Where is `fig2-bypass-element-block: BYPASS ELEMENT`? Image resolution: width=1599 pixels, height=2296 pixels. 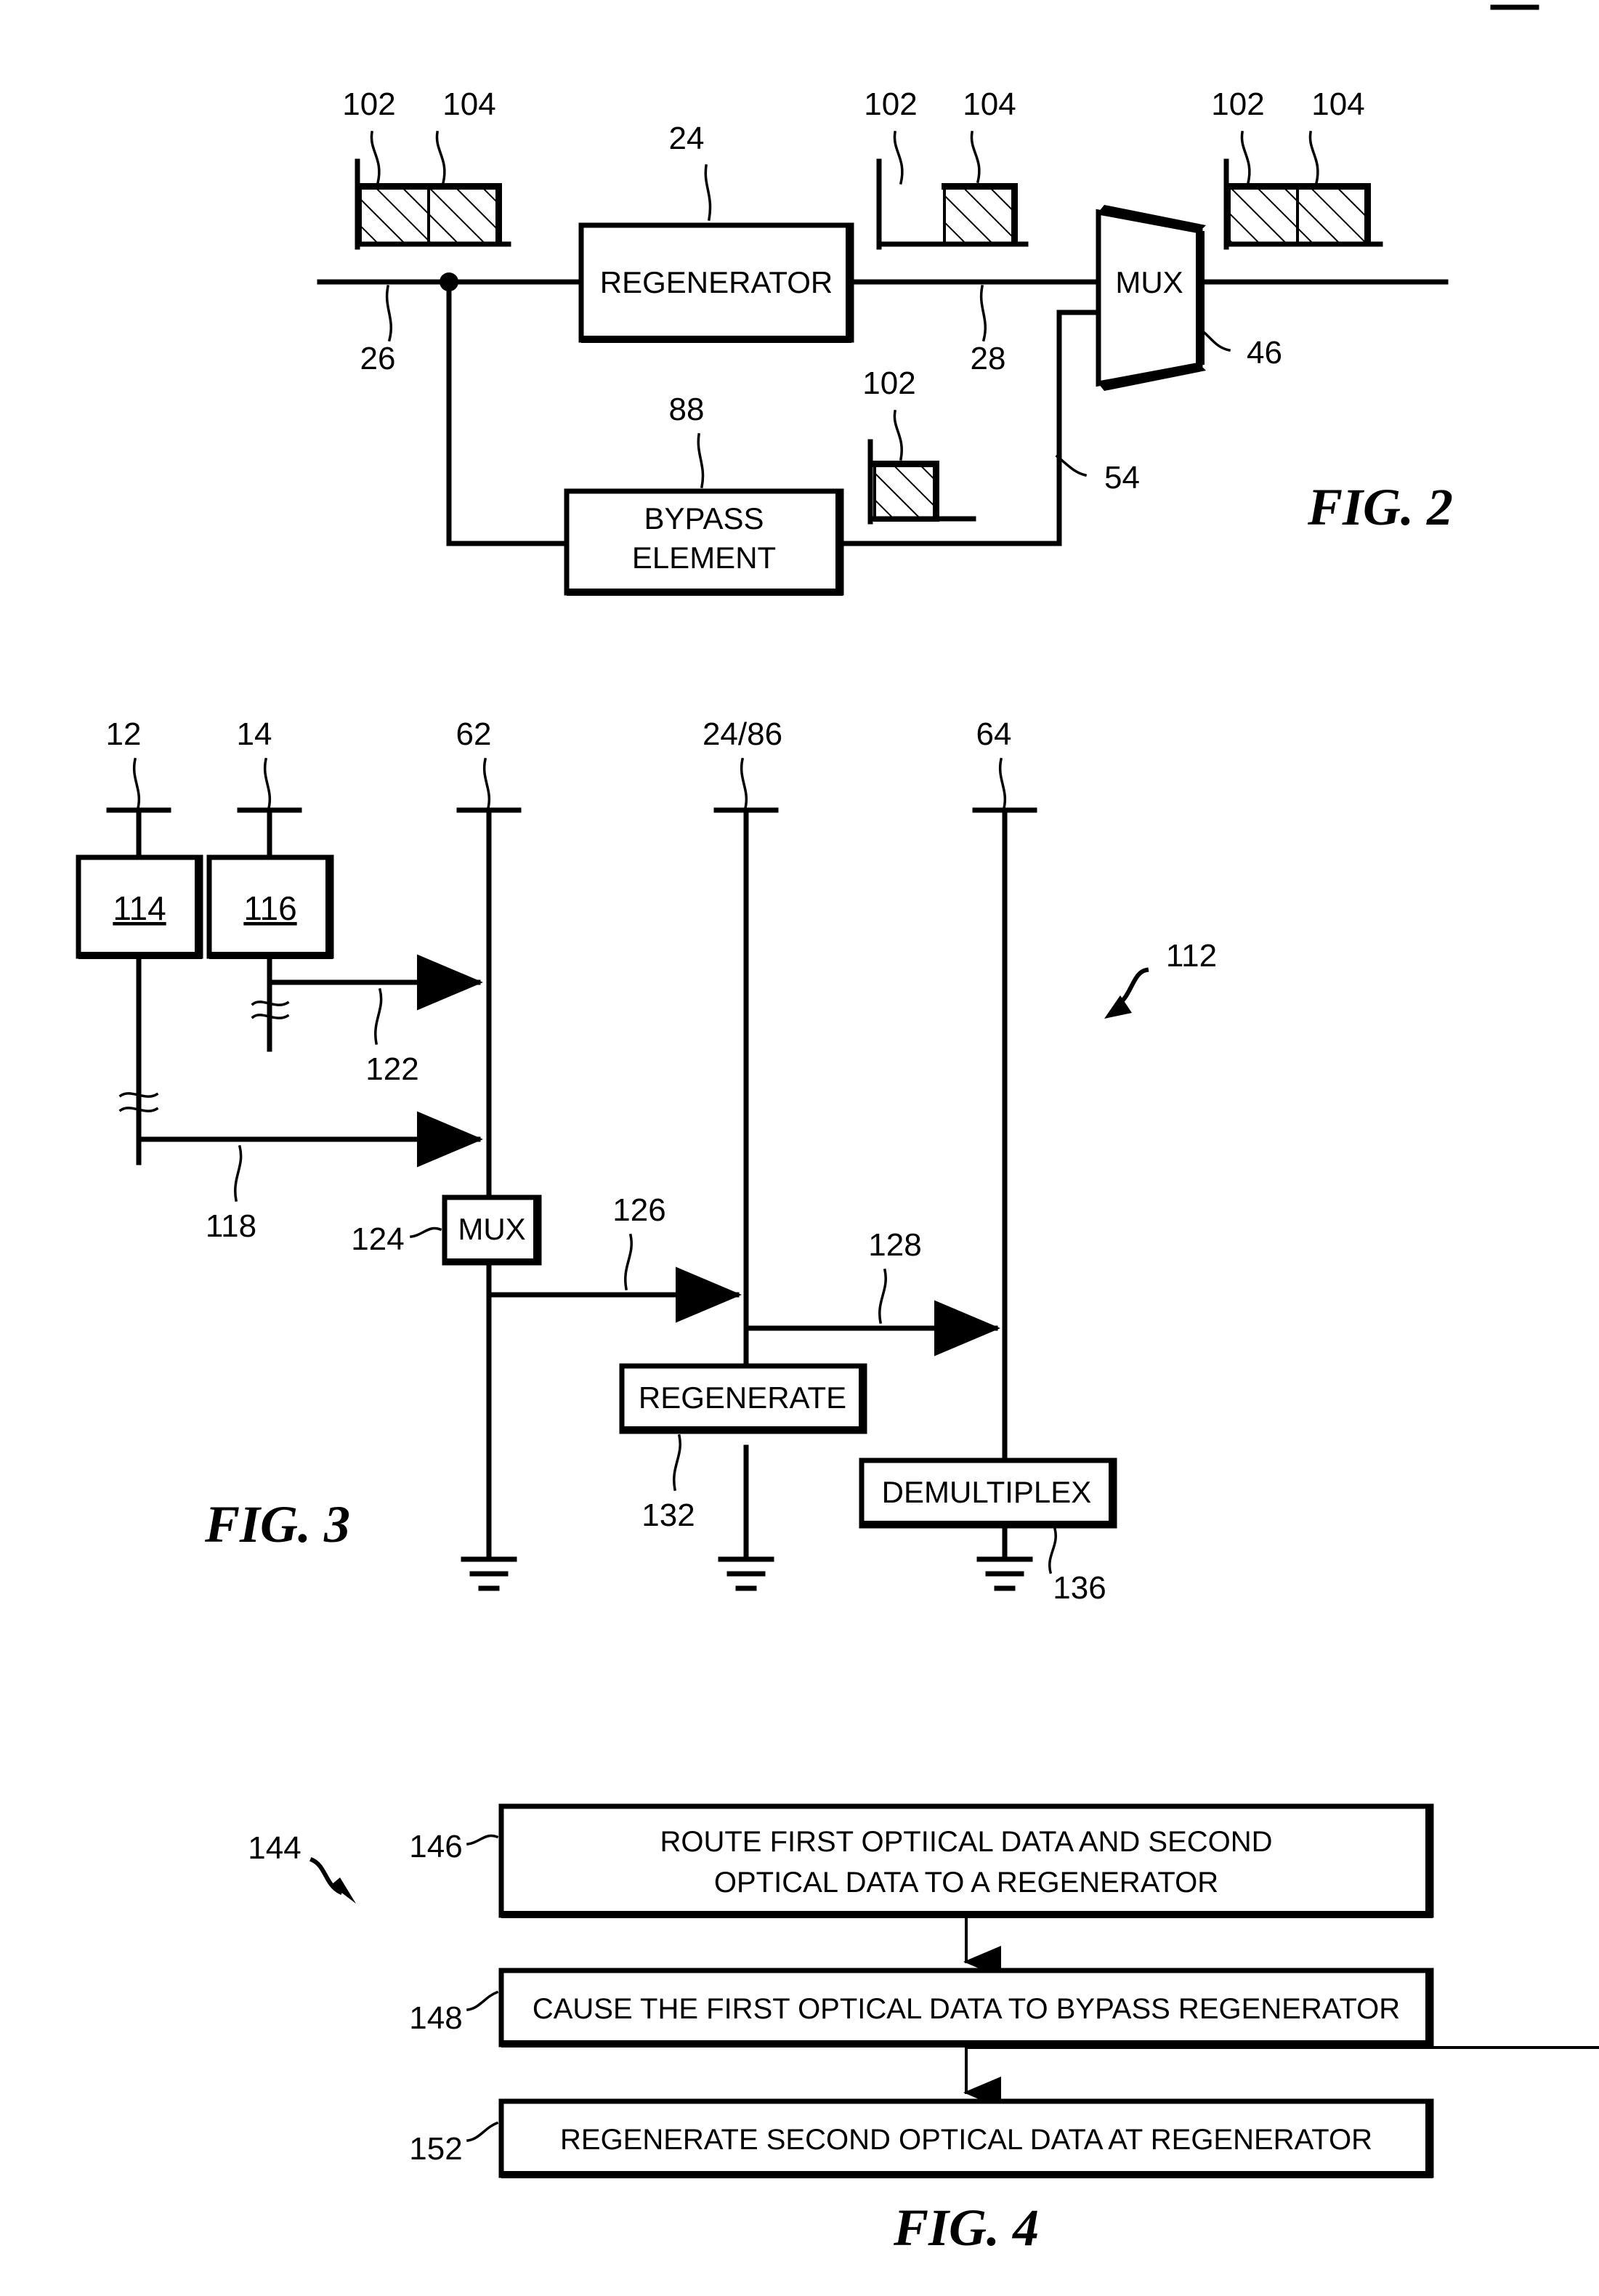
fig2-bypass-element-block: BYPASS ELEMENT is located at coordinates (704, 542).